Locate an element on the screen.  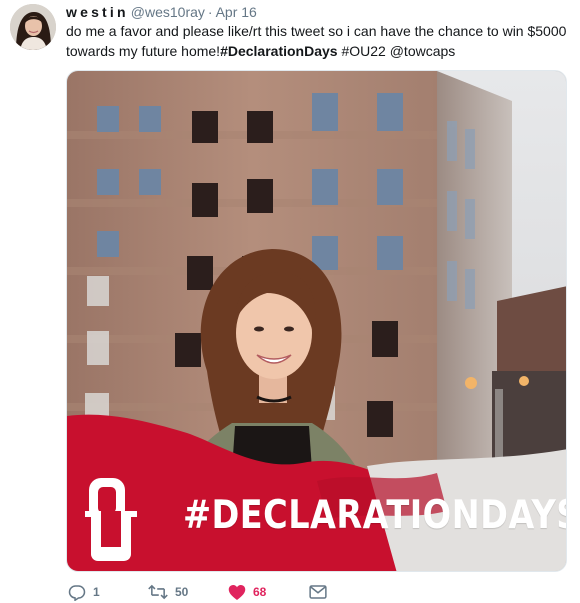
reply-count: 1 is located at coordinates (96, 592).